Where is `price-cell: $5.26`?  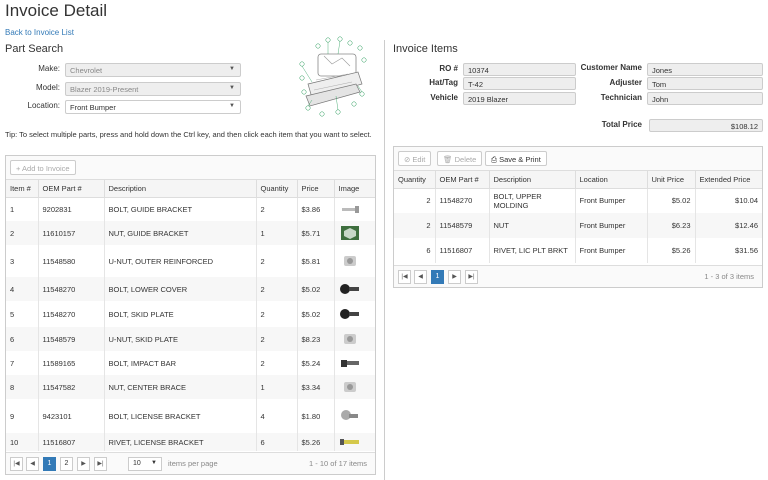 price-cell: $5.26 is located at coordinates (316, 442).